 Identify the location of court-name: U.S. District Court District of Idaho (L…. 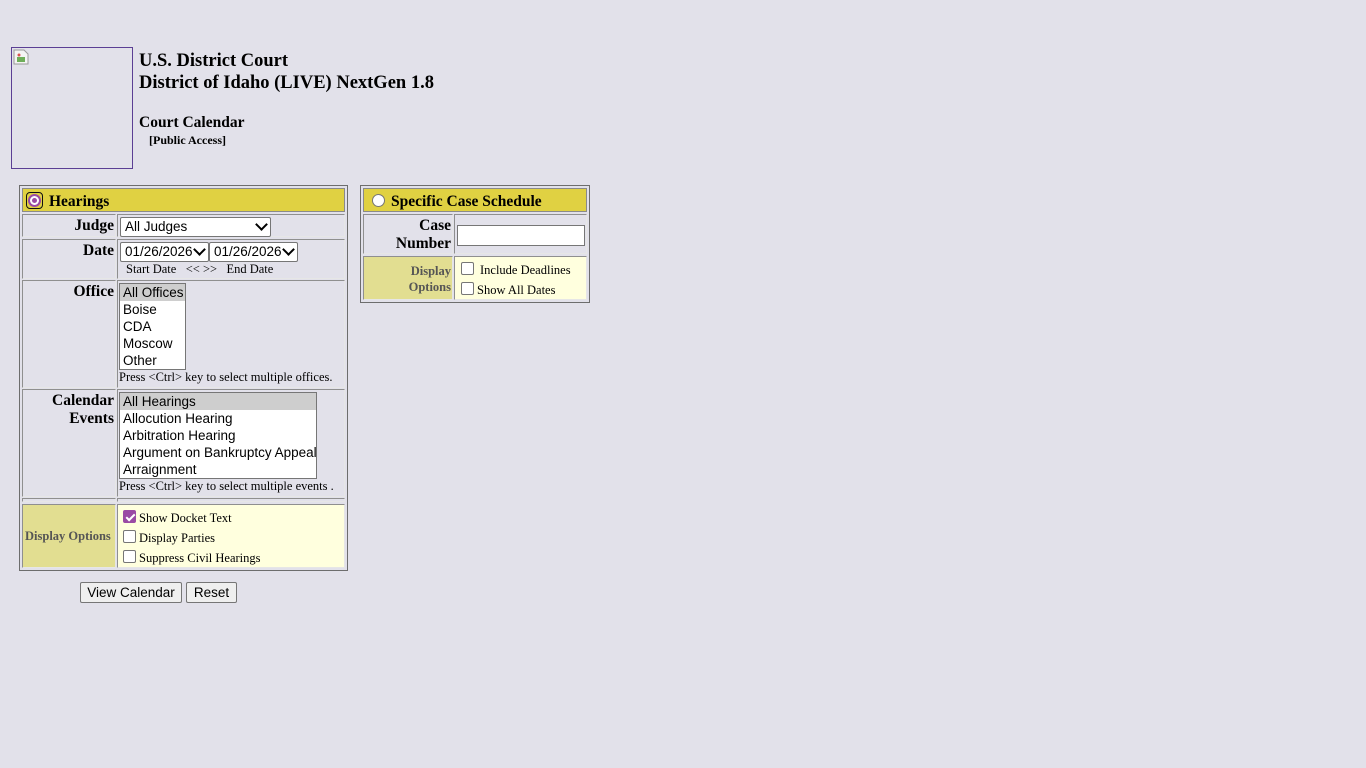
(286, 72).